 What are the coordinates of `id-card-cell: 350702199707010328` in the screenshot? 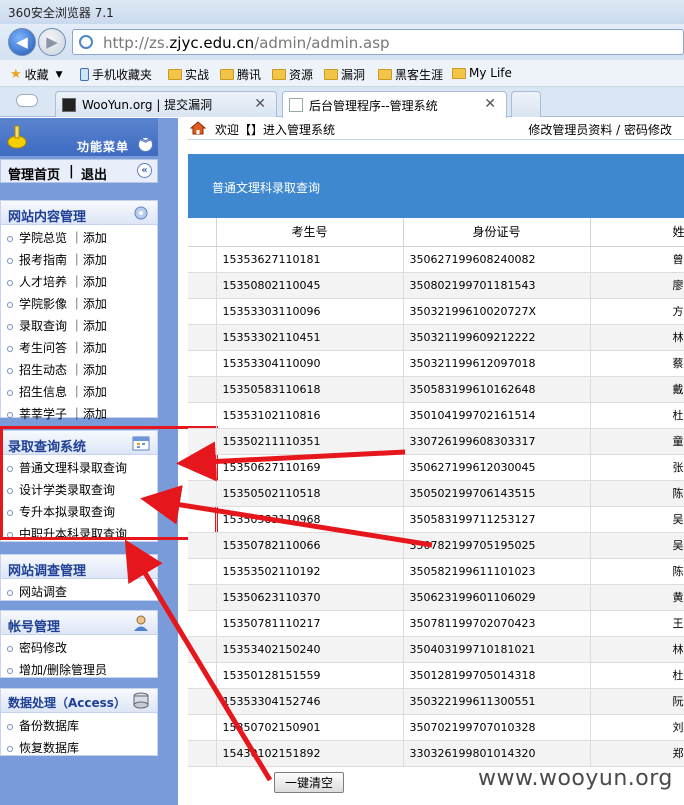 It's located at (497, 727).